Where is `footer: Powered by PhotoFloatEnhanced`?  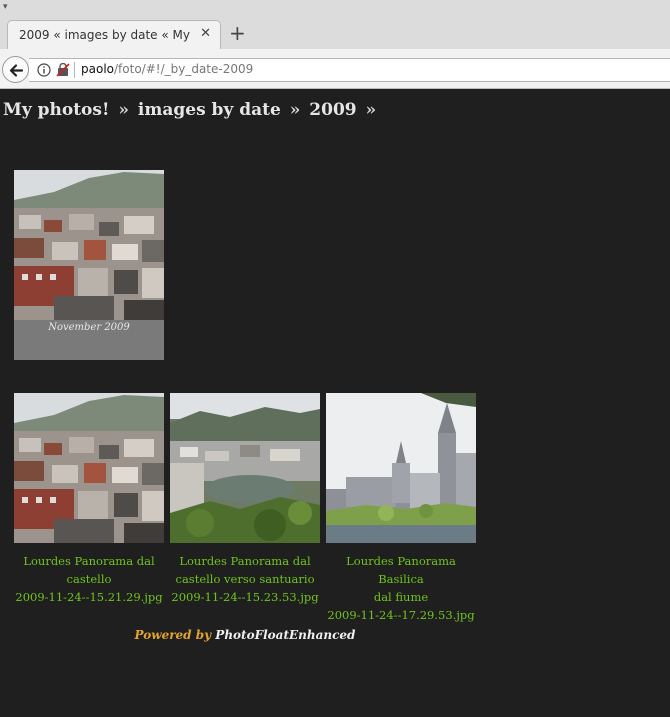 footer: Powered by PhotoFloatEnhanced is located at coordinates (245, 635).